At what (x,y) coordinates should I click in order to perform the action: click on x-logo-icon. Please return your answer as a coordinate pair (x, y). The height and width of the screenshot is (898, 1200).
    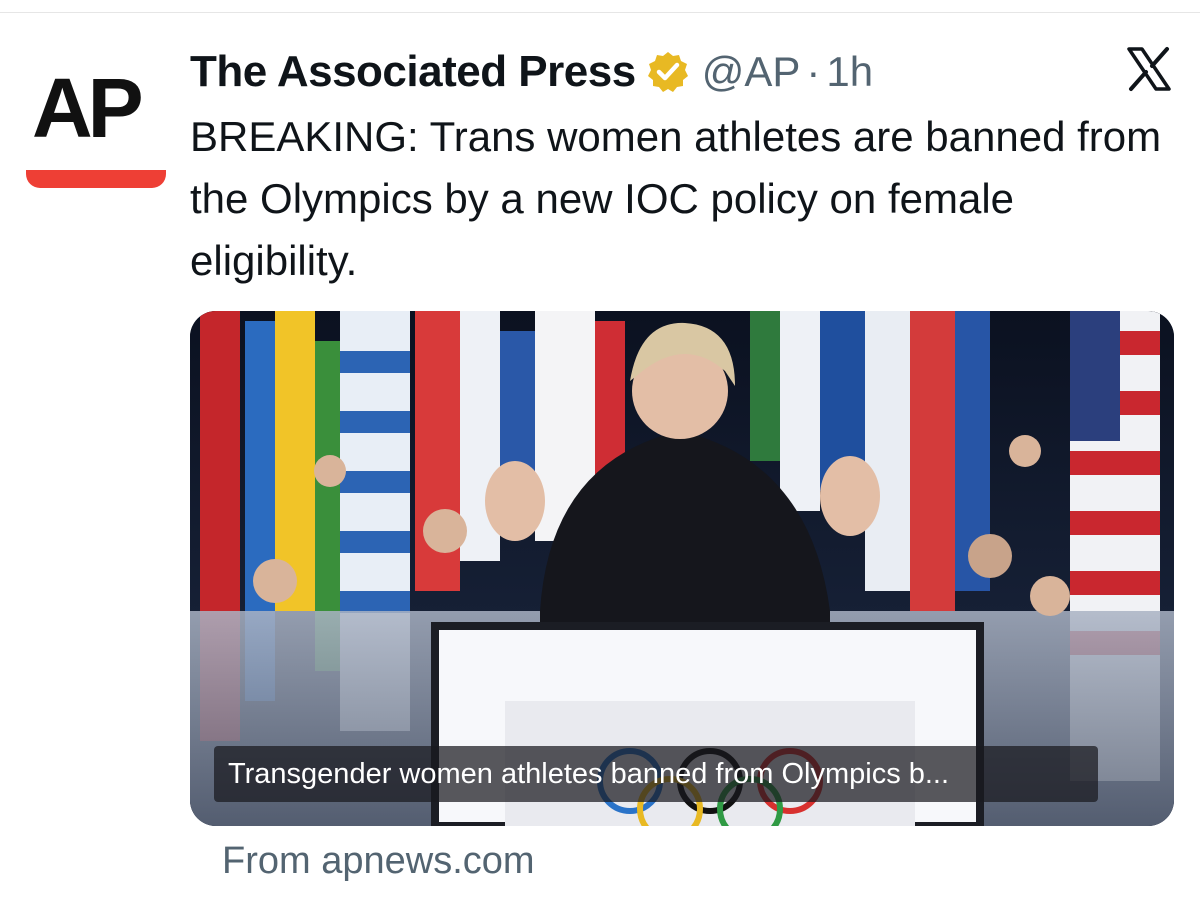
    Looking at the image, I should click on (1149, 69).